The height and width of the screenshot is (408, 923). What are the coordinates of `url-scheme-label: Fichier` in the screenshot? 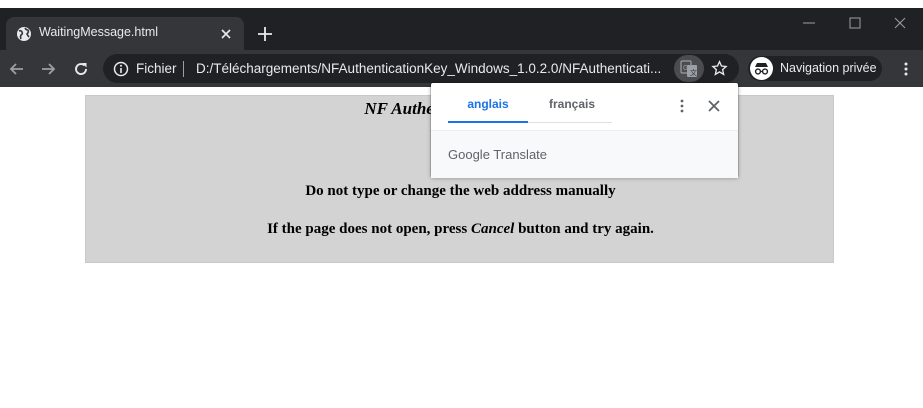 It's located at (156, 68).